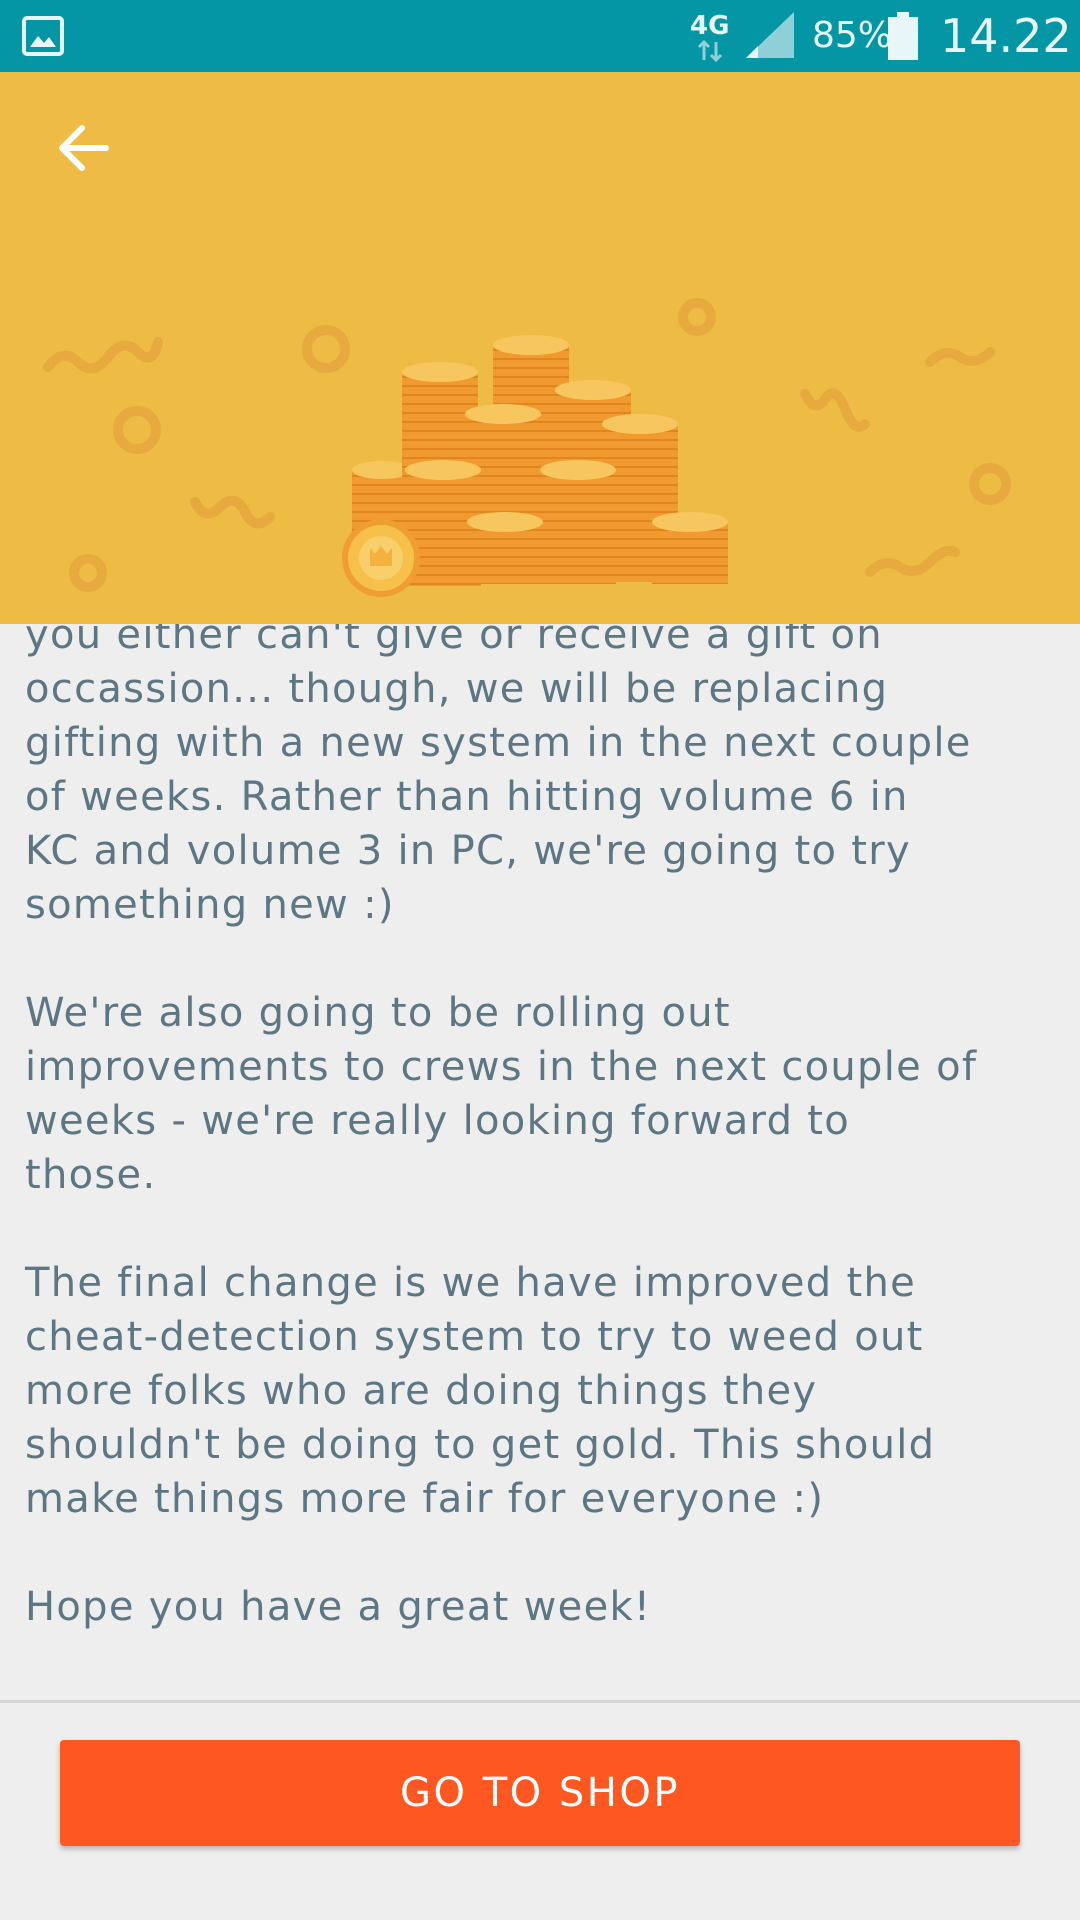 This screenshot has height=1920, width=1080. What do you see at coordinates (540, 1793) in the screenshot?
I see `go-to-shop-button: GO TO SHOP` at bounding box center [540, 1793].